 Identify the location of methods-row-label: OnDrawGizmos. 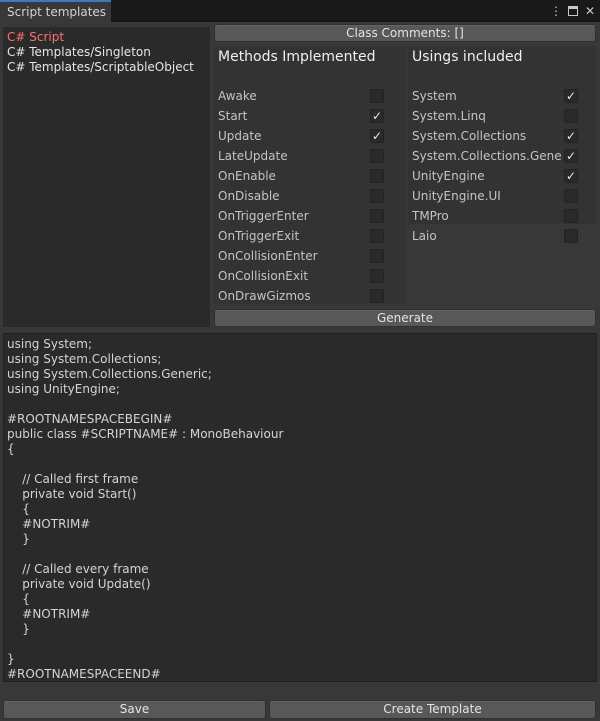
(264, 296).